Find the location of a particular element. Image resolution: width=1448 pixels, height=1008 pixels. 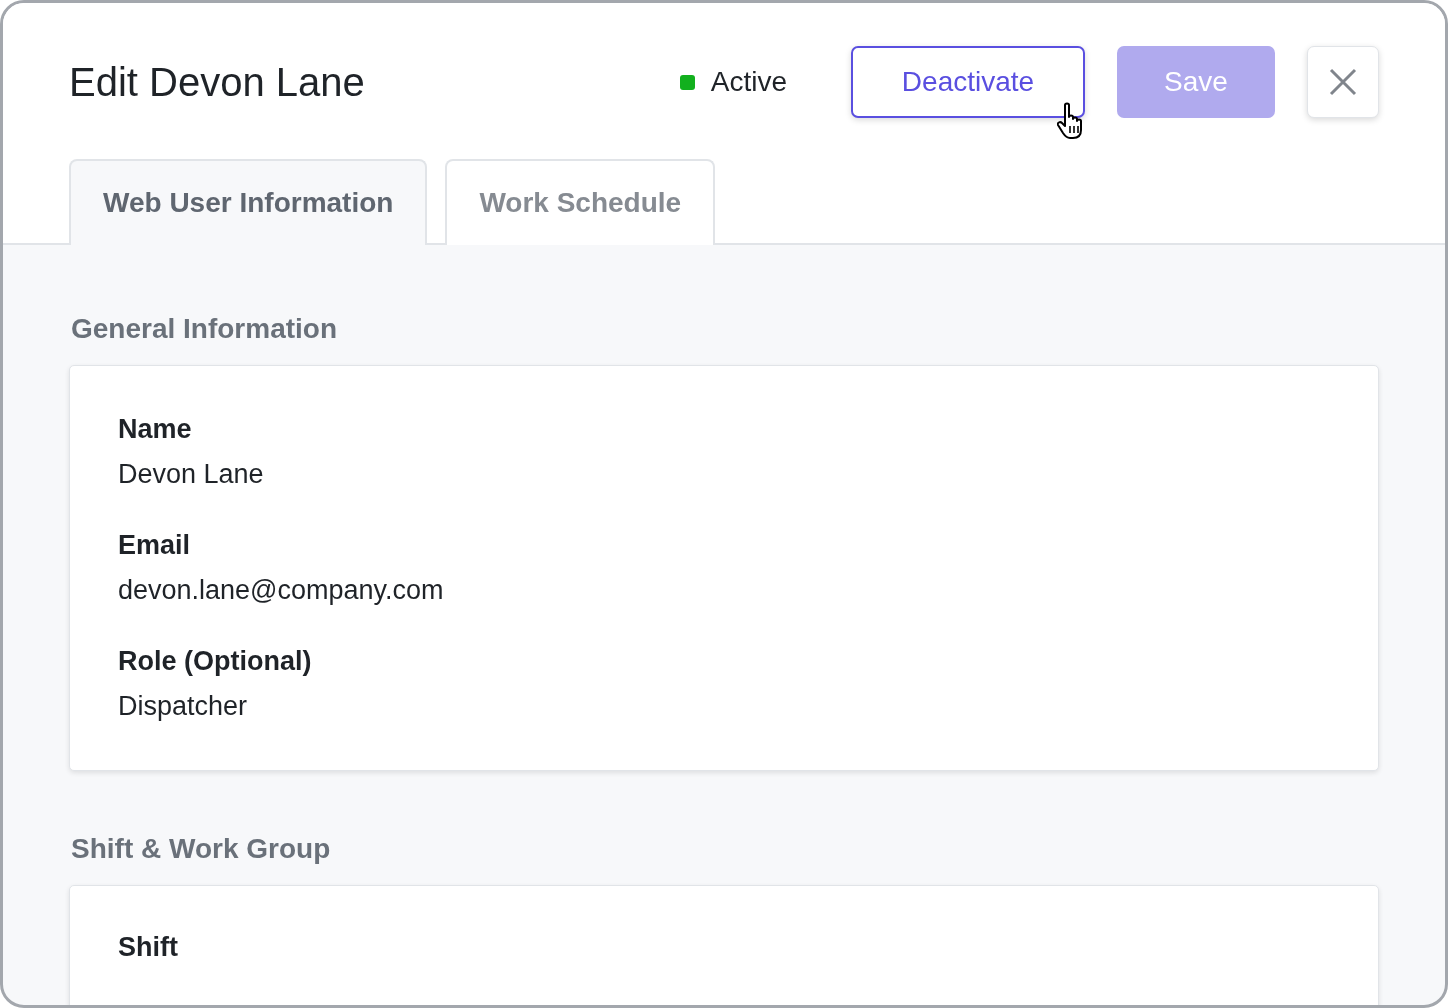

section-title: Shift & Work Group is located at coordinates (201, 849).